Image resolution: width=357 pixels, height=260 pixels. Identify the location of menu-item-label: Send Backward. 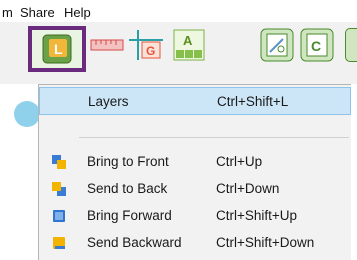
(134, 242).